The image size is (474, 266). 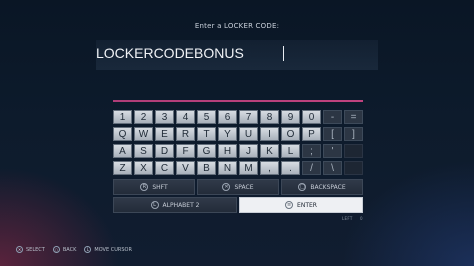 What do you see at coordinates (237, 26) in the screenshot?
I see `locker-code-prompt: Enter a LOCKER CODE:` at bounding box center [237, 26].